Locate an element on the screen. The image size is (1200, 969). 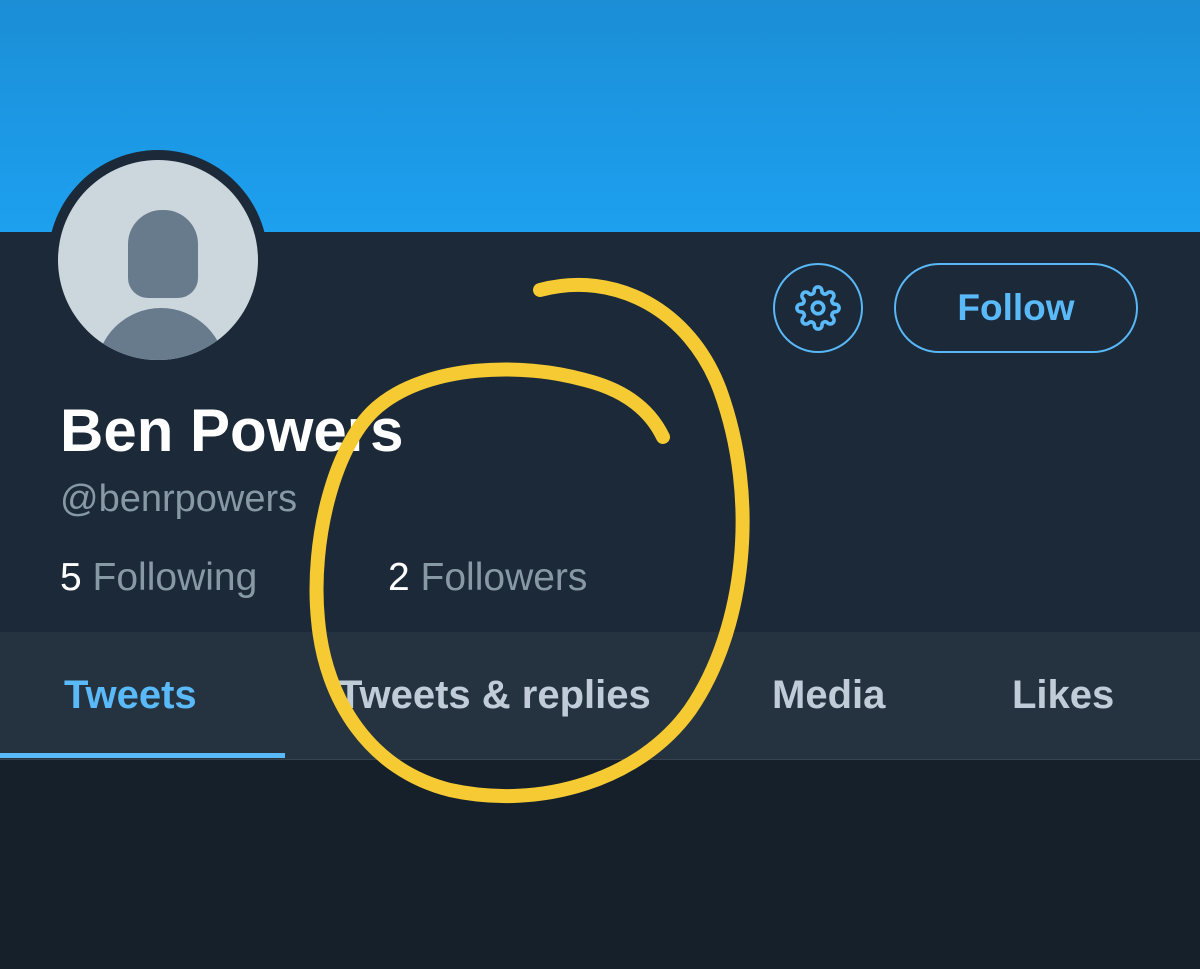
avatar is located at coordinates (158, 260).